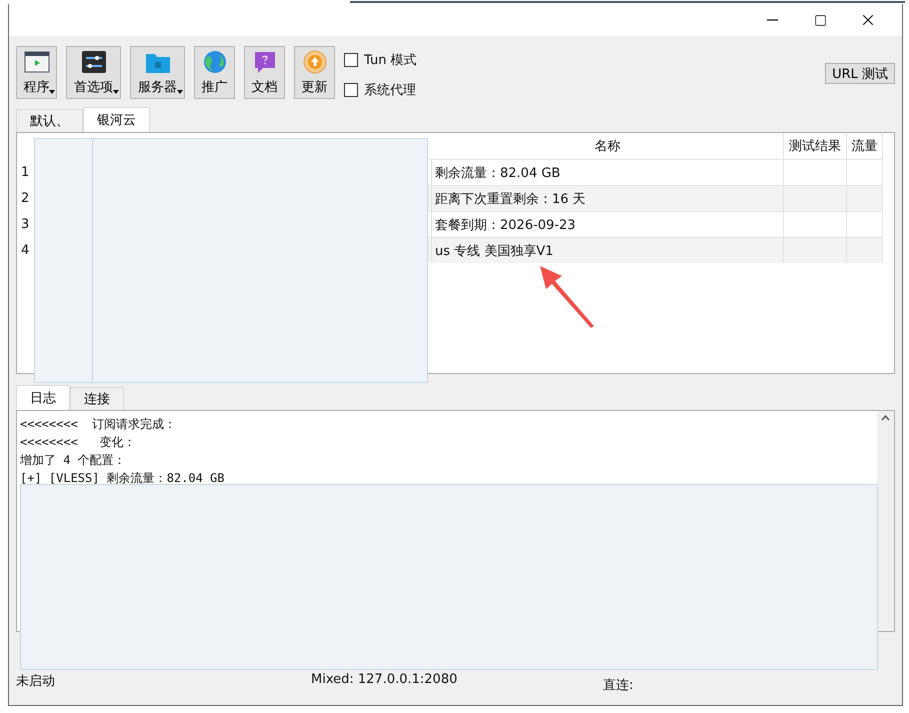 The width and height of the screenshot is (909, 713). Describe the element at coordinates (618, 686) in the screenshot. I see `direct-text: 直连:` at that location.